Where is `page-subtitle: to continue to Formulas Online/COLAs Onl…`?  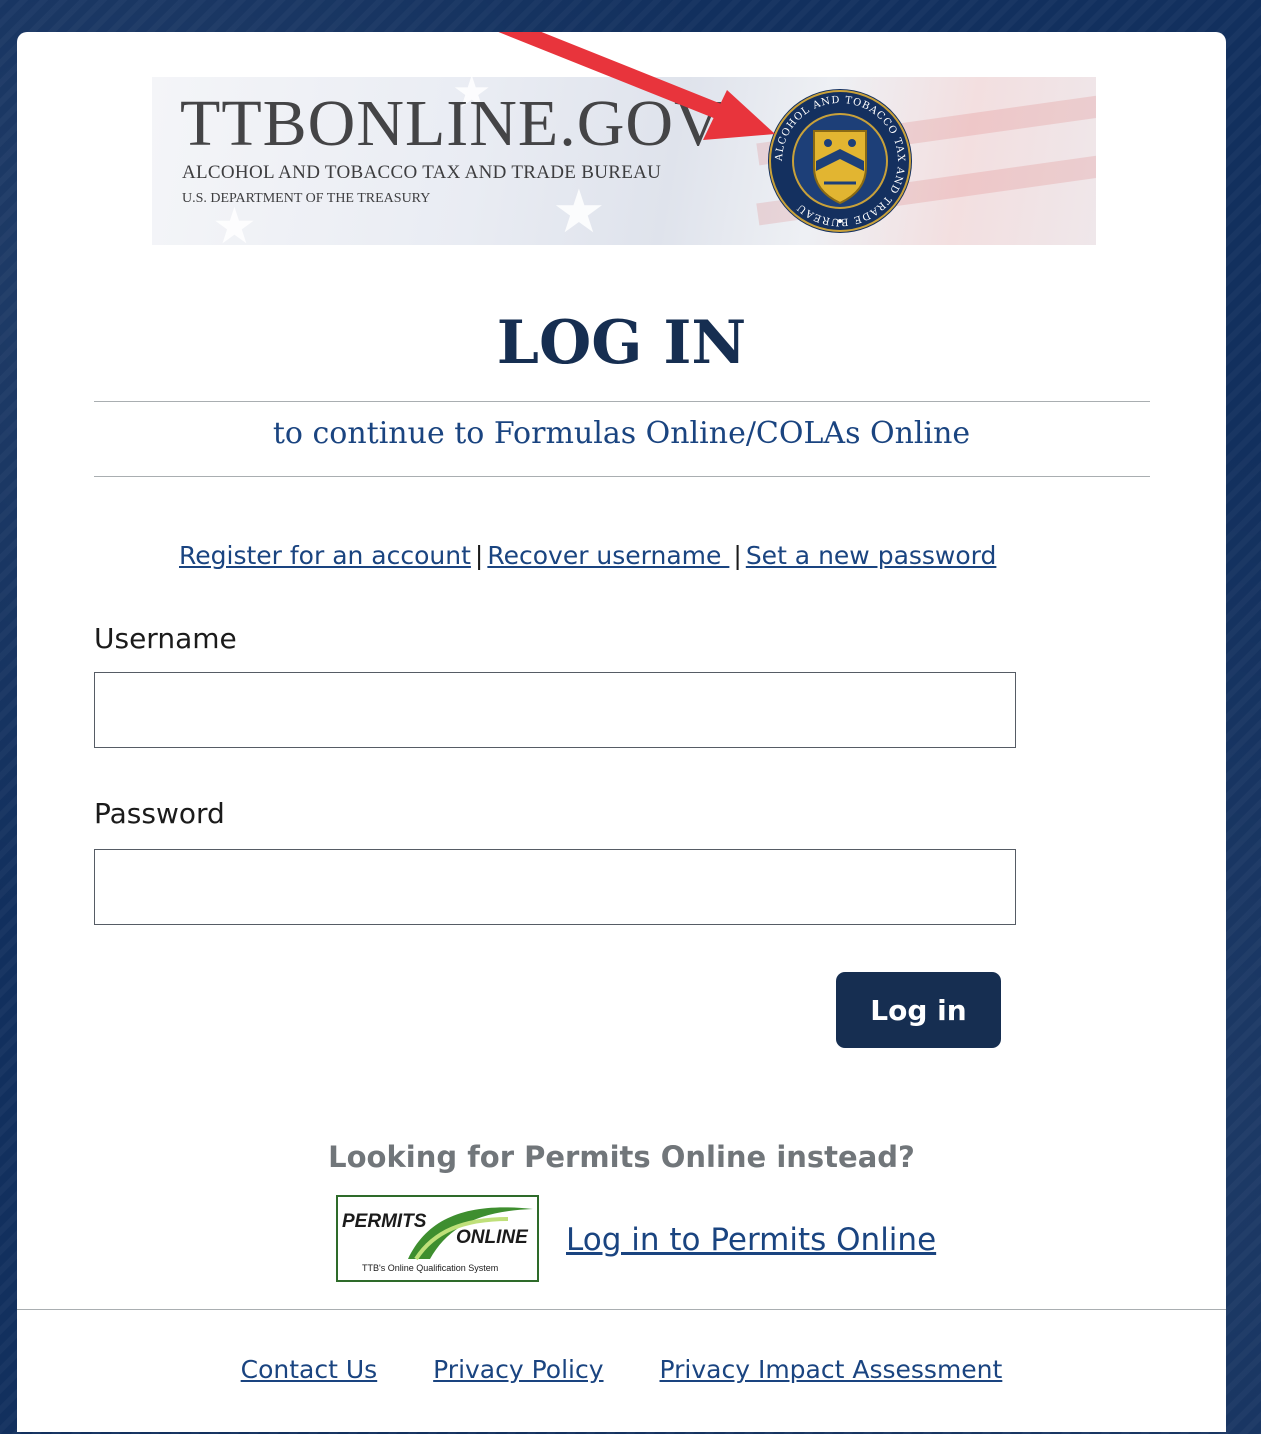
page-subtitle: to continue to Formulas Online/COLAs Onl… is located at coordinates (621, 433).